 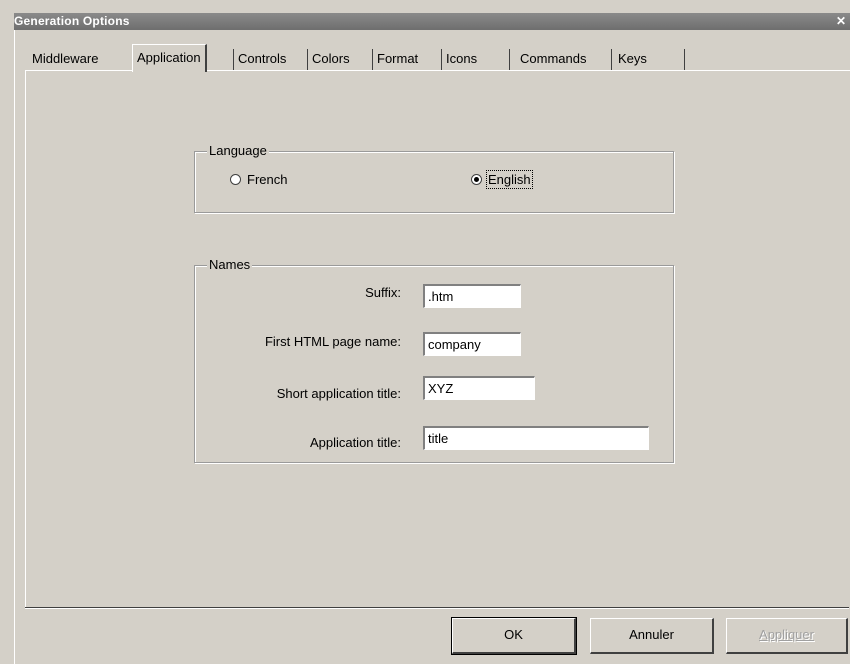 I want to click on radio-french: French, so click(x=258, y=179).